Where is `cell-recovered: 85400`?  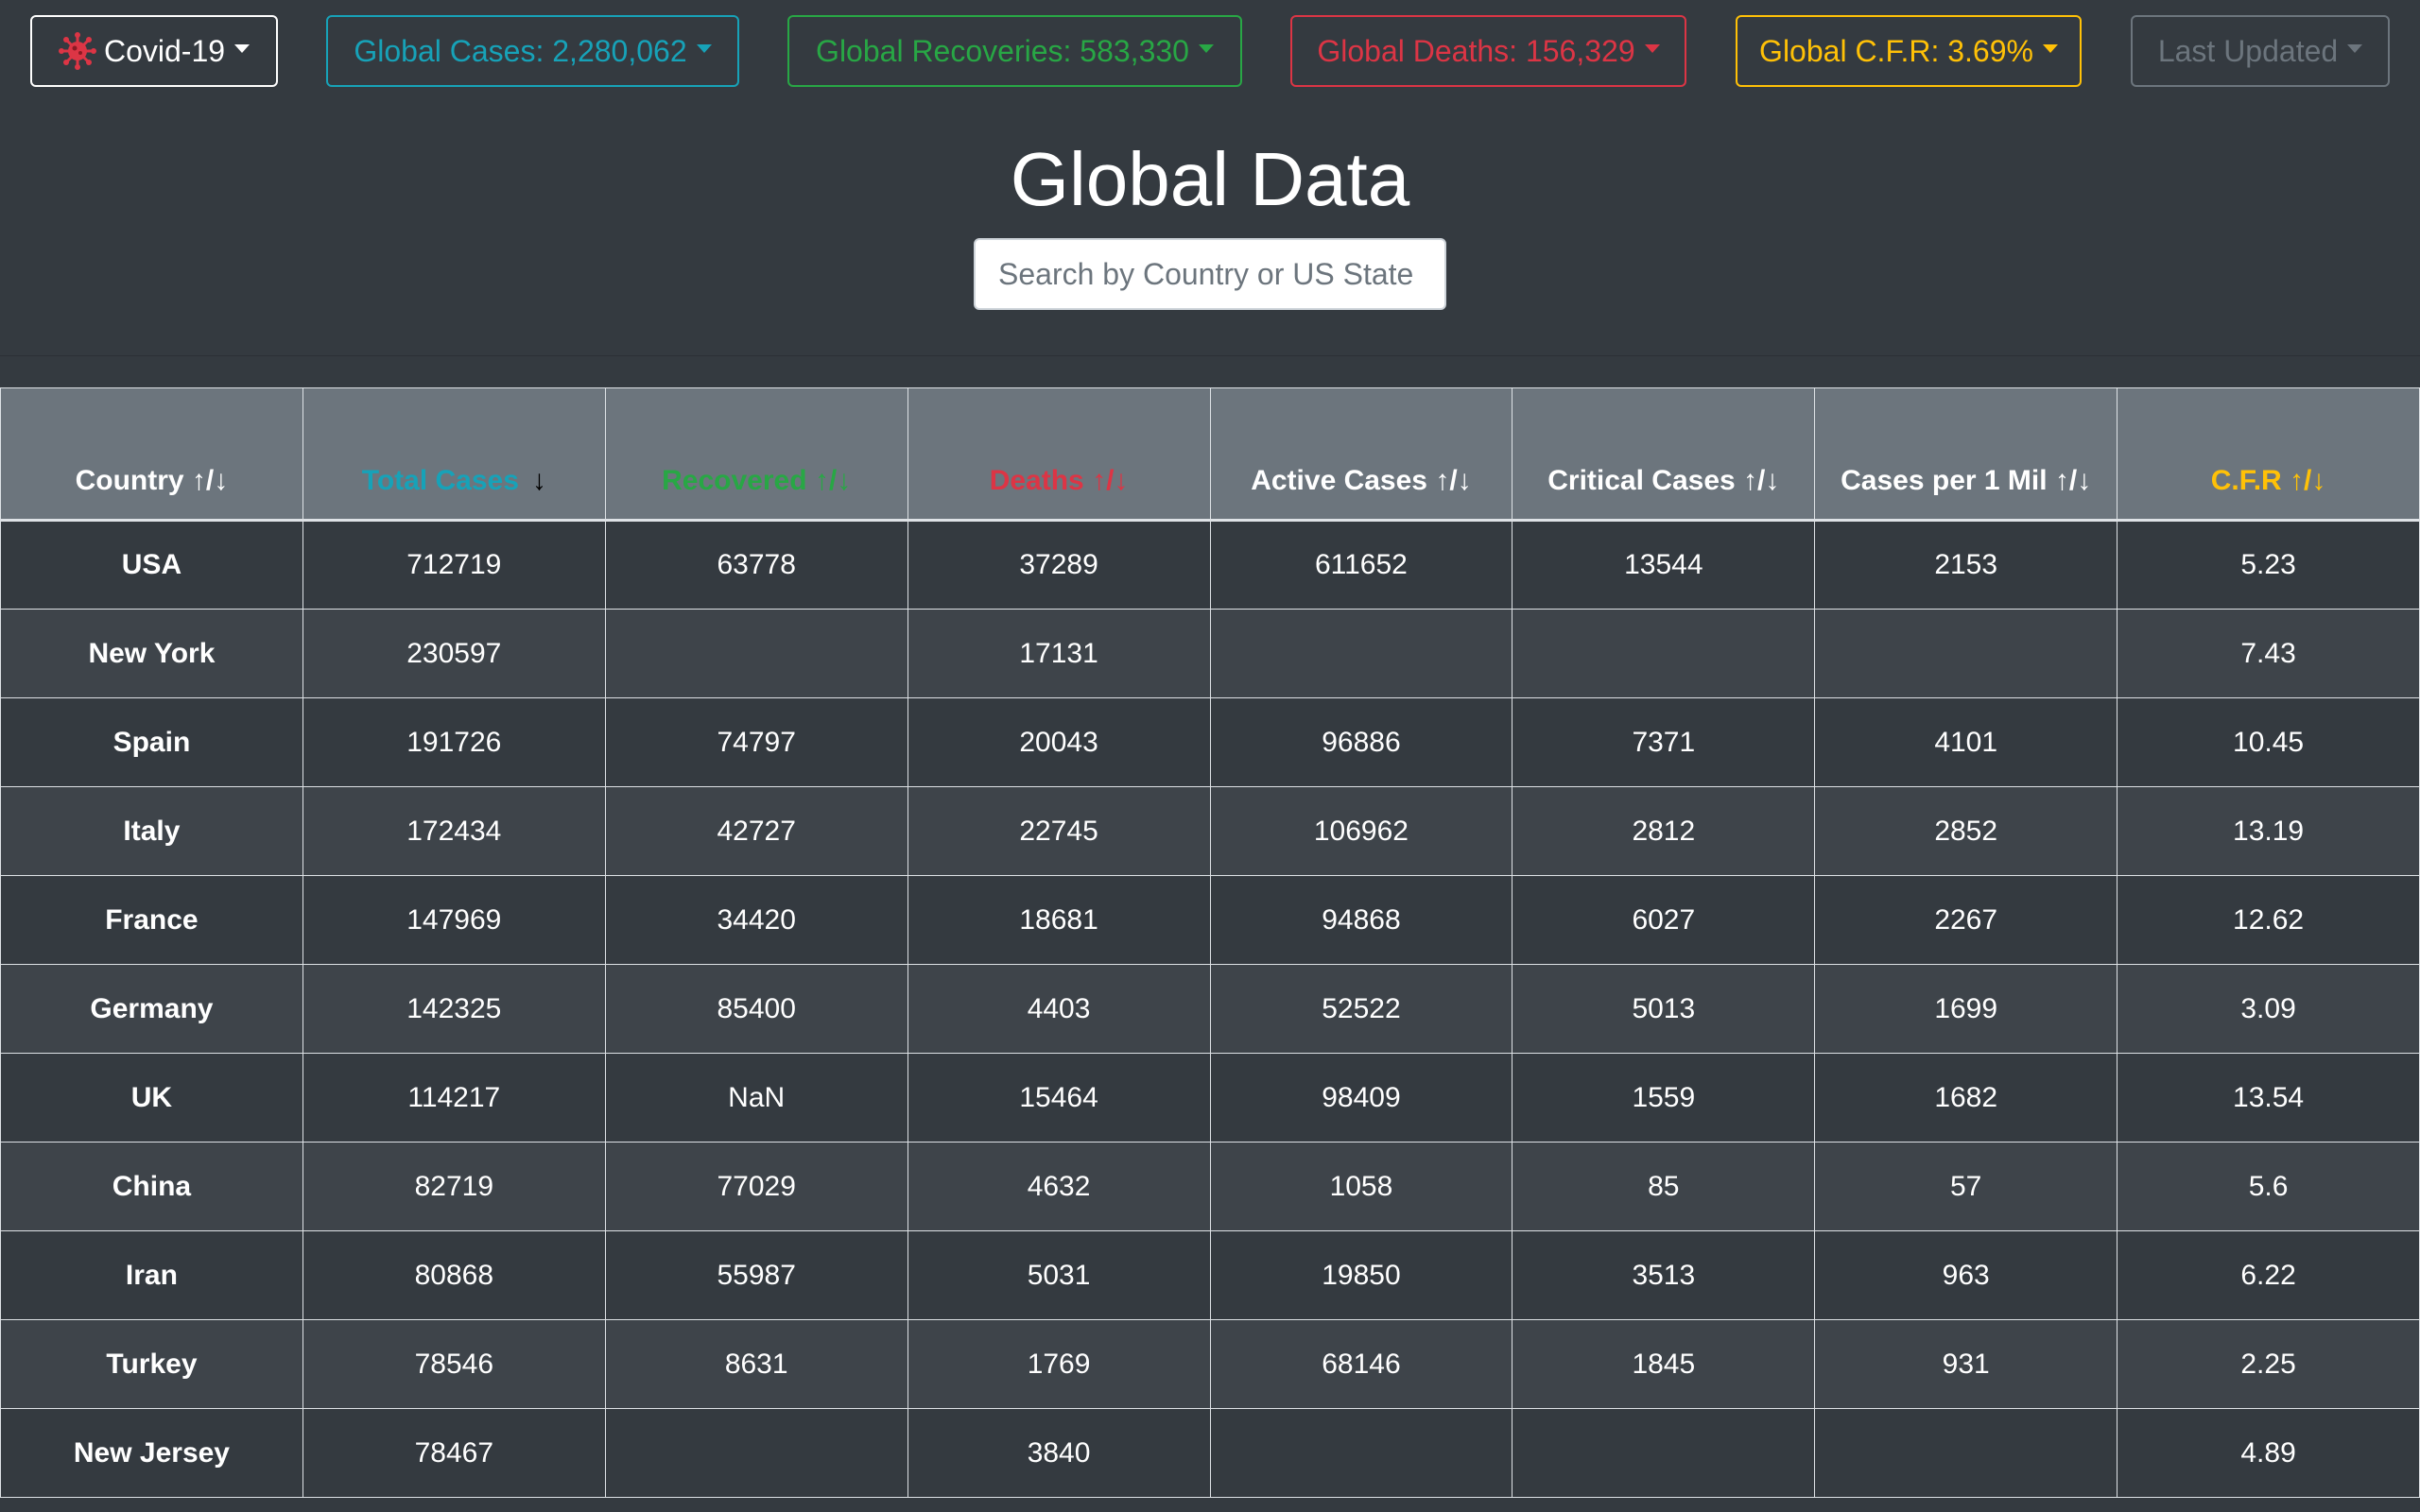 cell-recovered: 85400 is located at coordinates (756, 1009).